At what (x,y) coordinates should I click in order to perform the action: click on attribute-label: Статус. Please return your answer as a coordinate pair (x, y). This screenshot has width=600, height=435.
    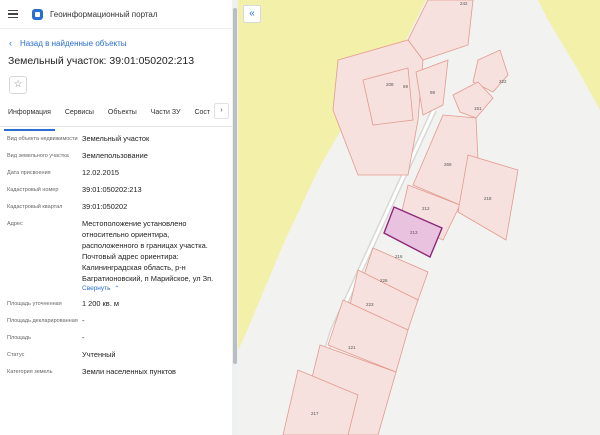
    Looking at the image, I should click on (16, 355).